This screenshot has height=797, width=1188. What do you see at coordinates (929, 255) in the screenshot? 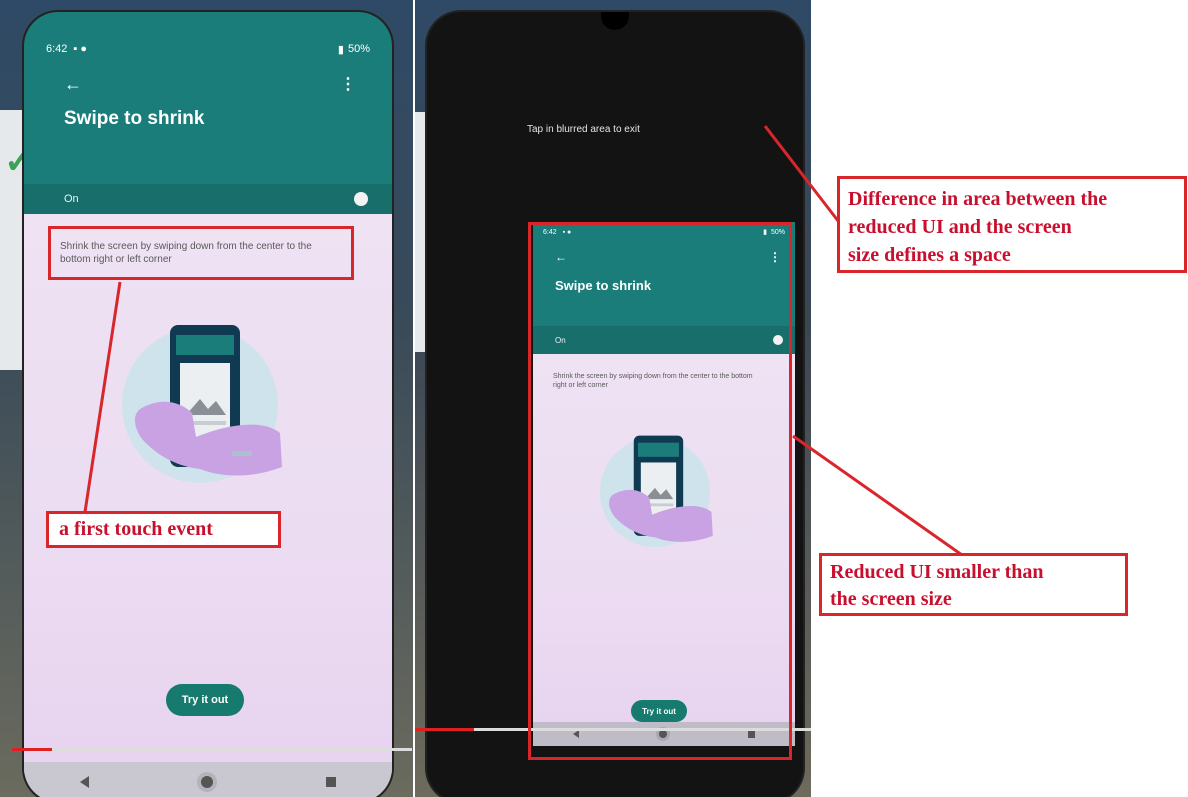
I see `difference-label-line3: size defines a space` at bounding box center [929, 255].